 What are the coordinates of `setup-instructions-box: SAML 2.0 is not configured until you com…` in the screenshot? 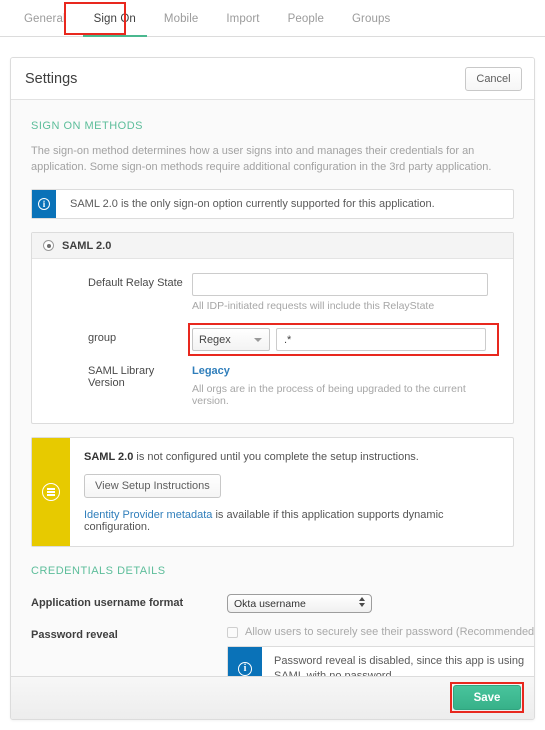 It's located at (272, 492).